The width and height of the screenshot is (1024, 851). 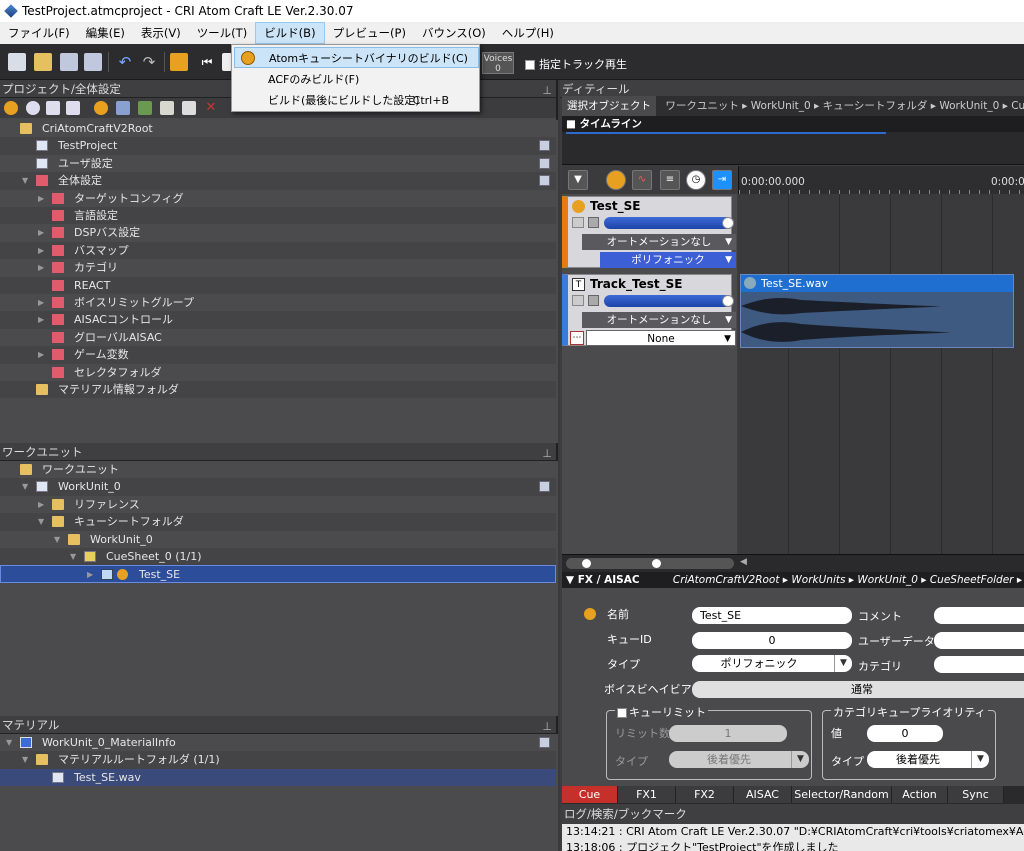 I want to click on new-project-icon, so click(x=17, y=62).